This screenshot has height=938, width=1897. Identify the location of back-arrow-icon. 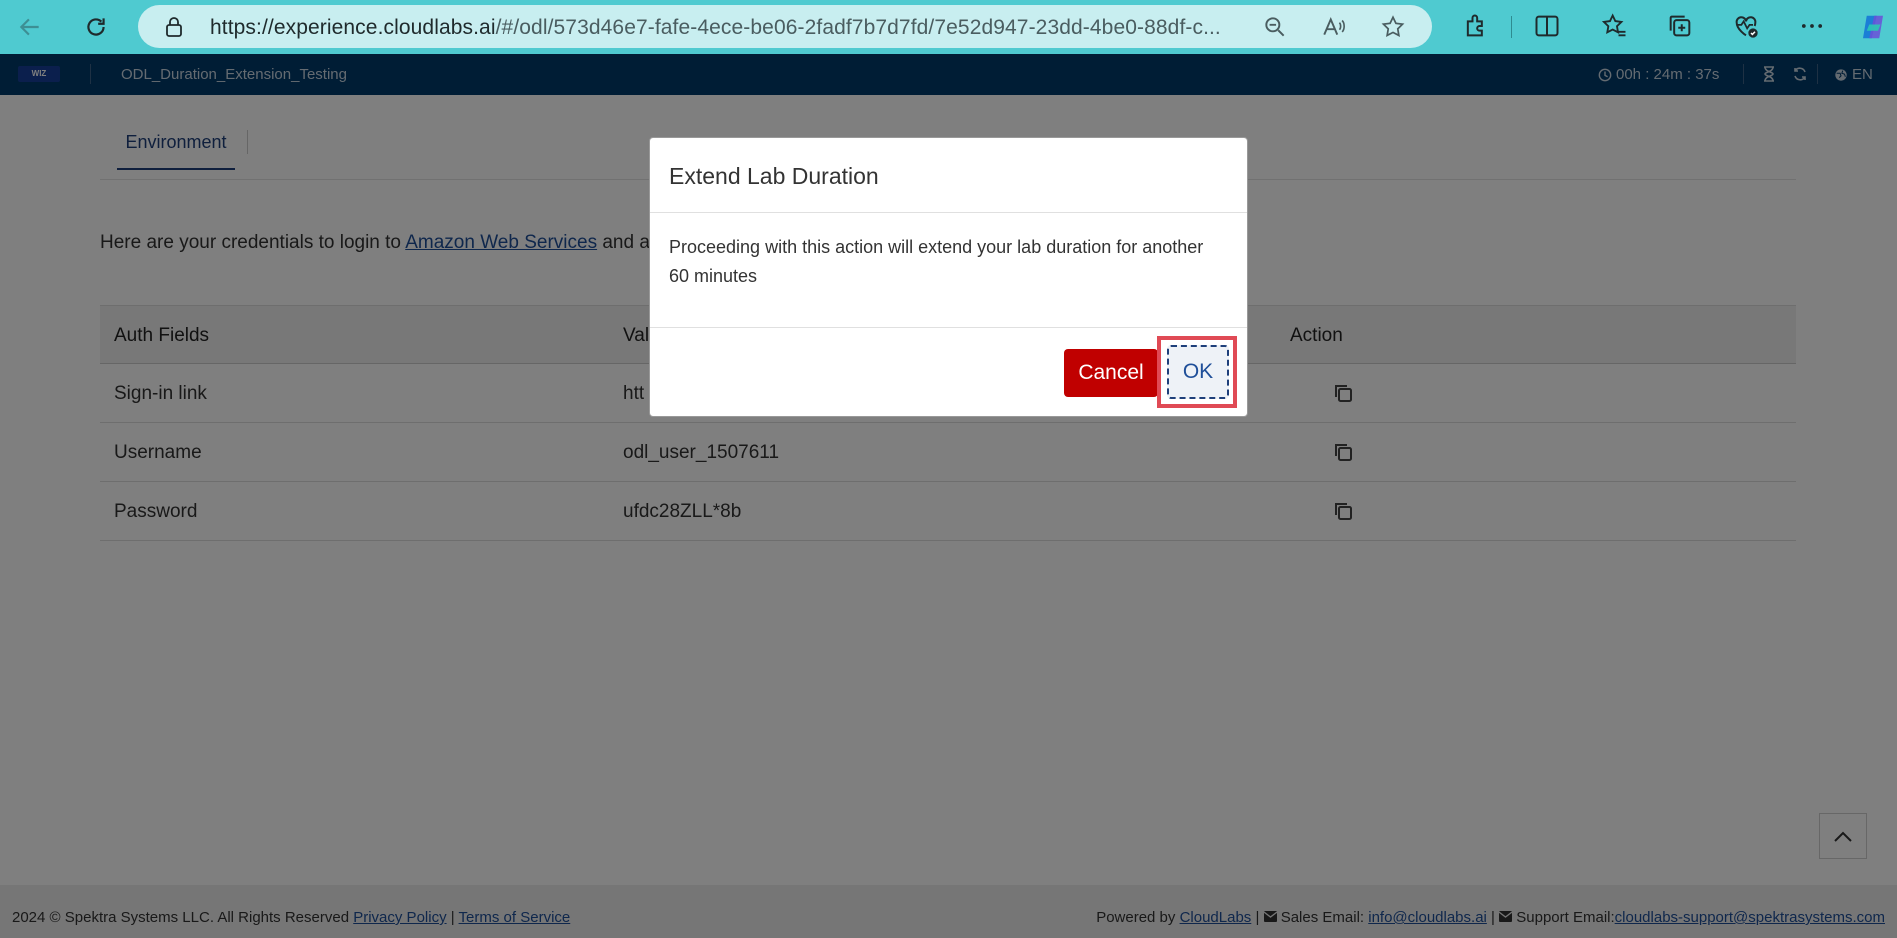
(29, 27).